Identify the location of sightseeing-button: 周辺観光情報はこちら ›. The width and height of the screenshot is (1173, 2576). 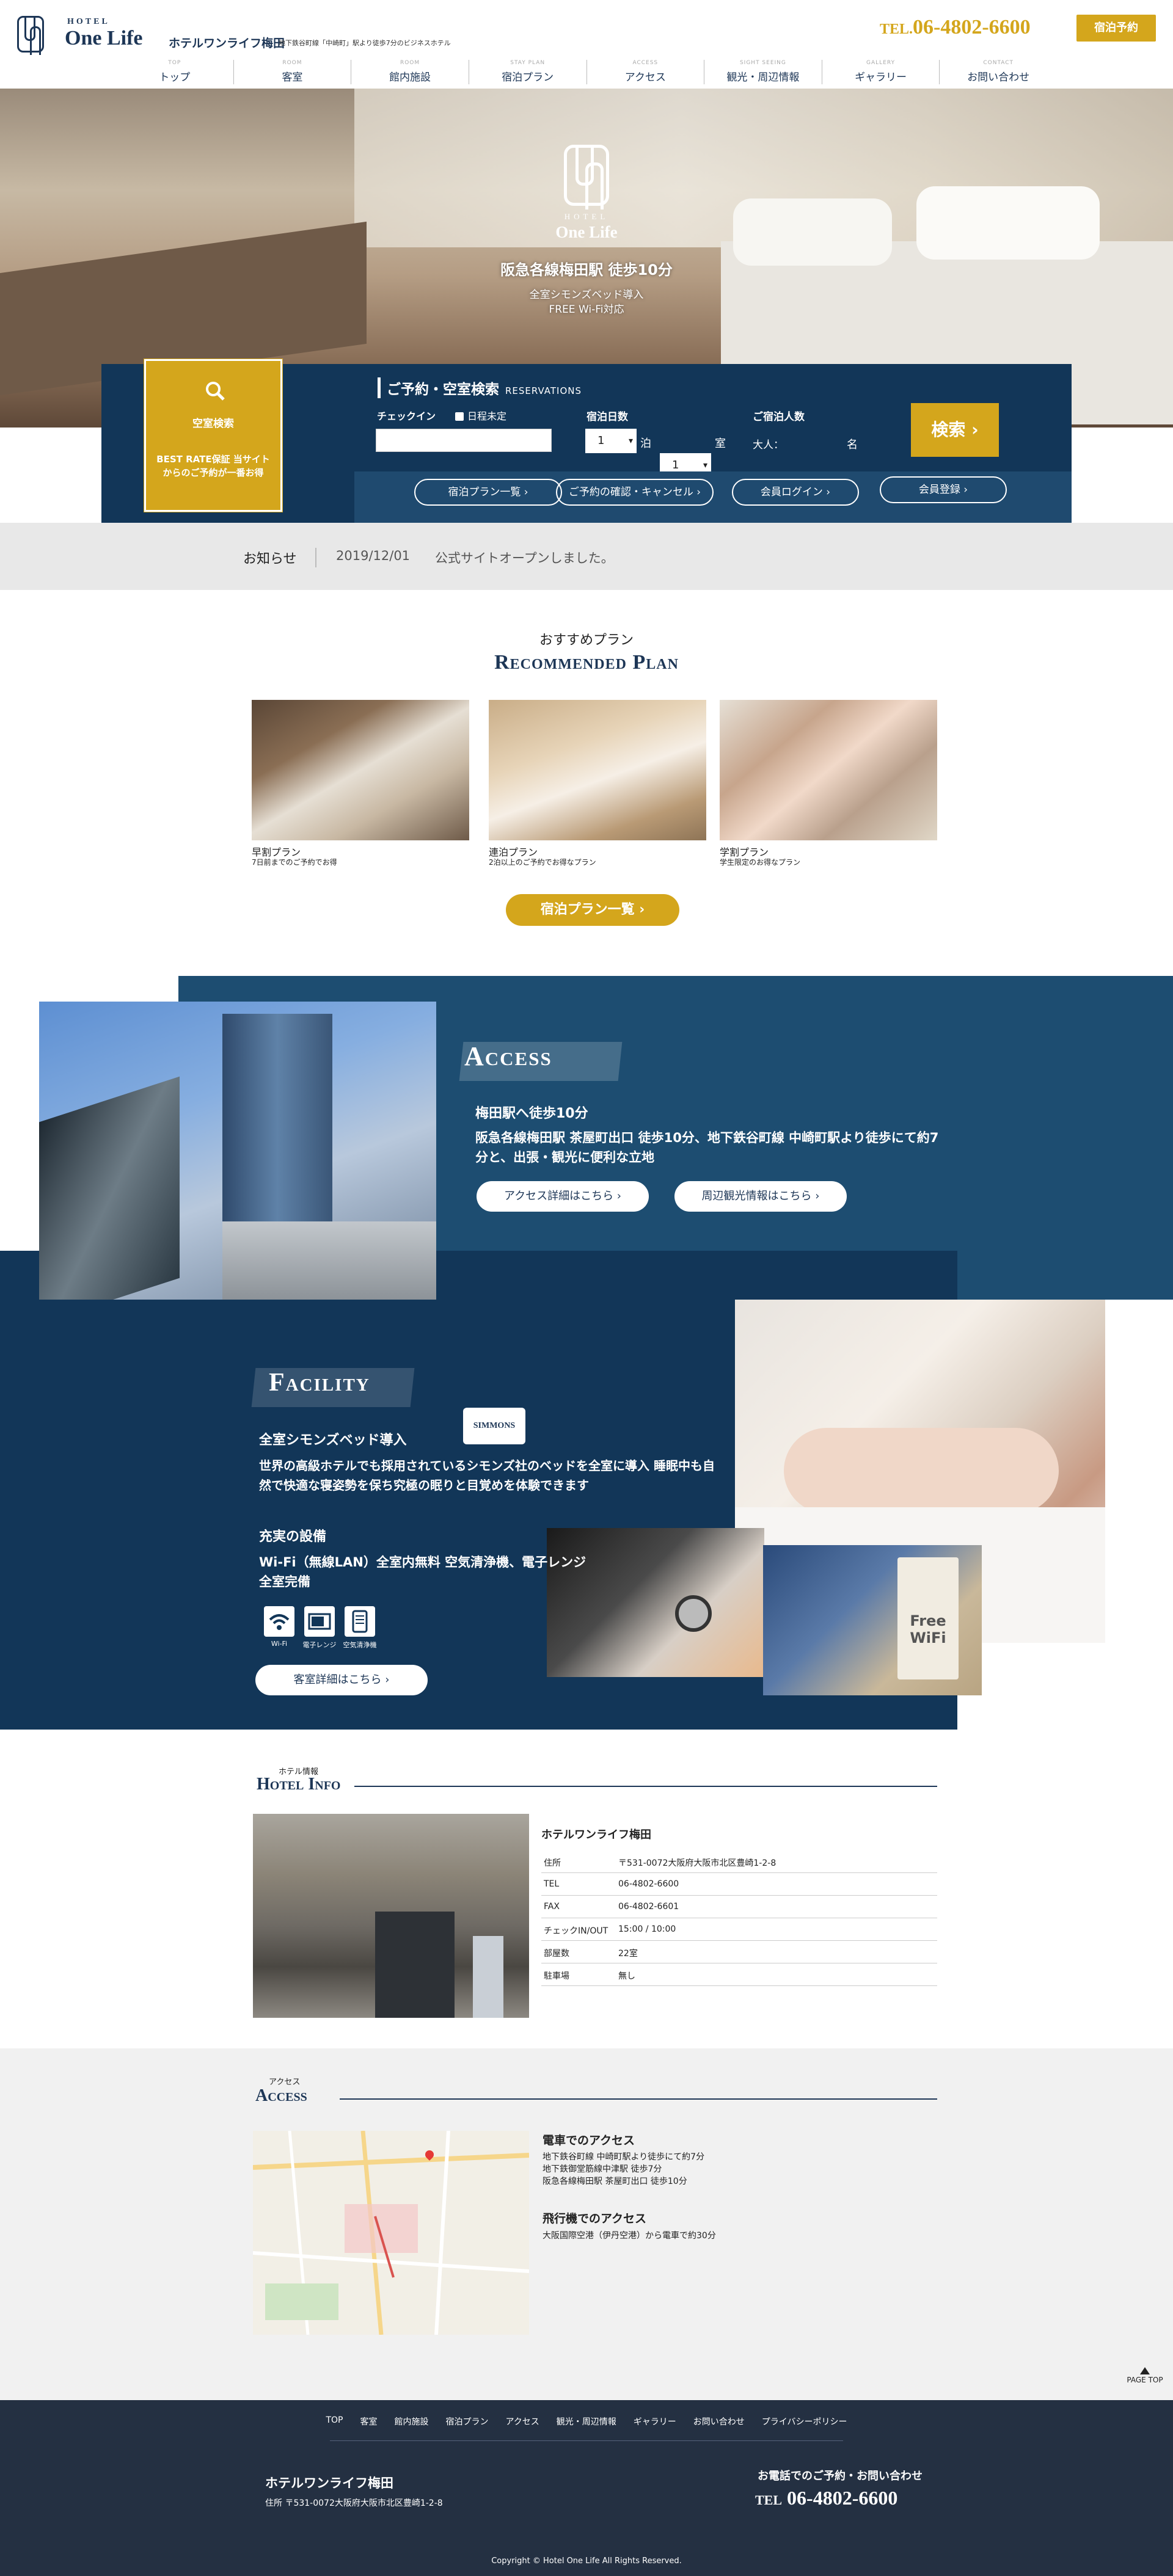
(760, 1196).